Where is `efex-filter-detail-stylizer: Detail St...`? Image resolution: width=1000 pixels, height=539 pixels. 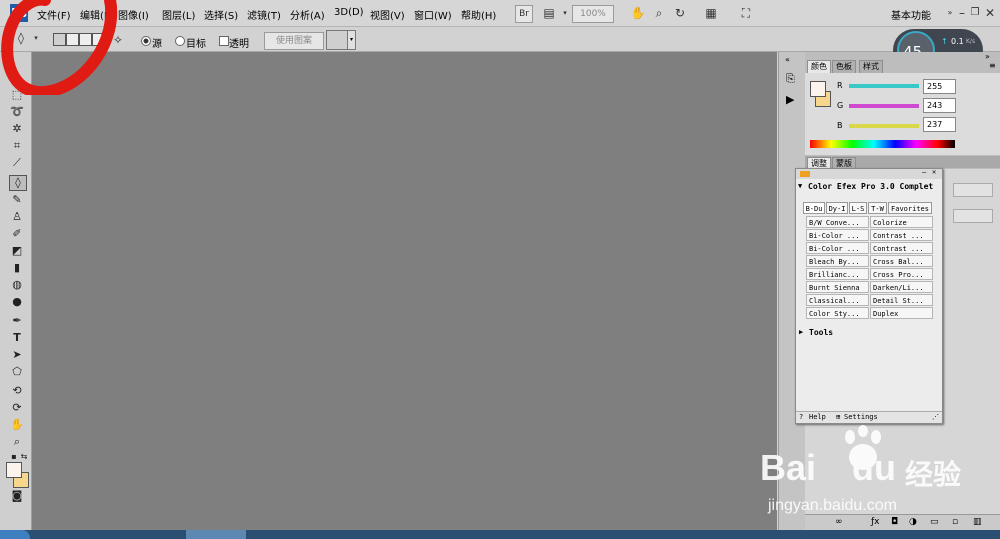 efex-filter-detail-stylizer: Detail St... is located at coordinates (901, 300).